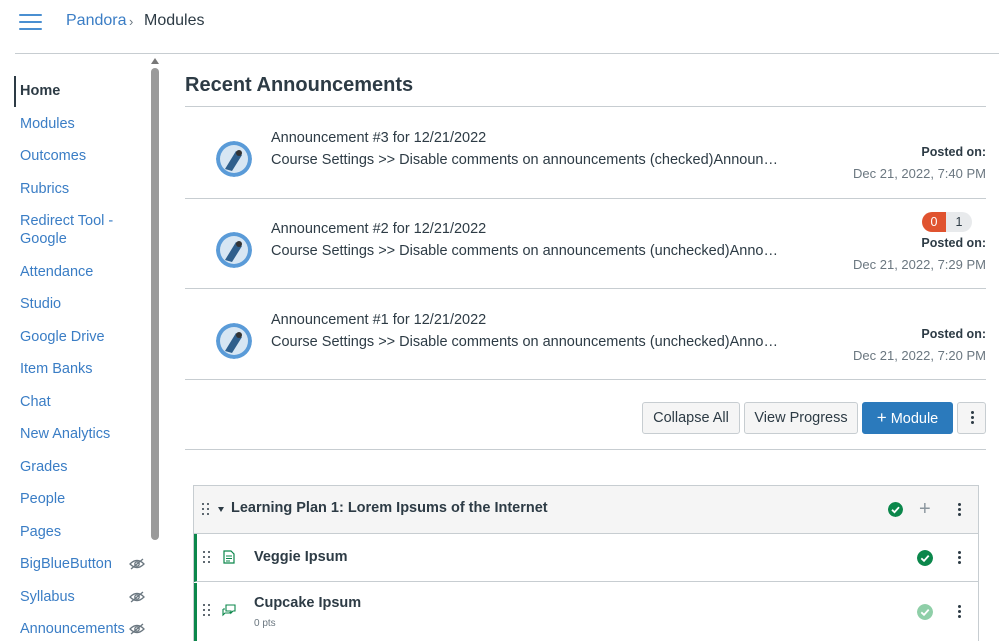 The height and width of the screenshot is (641, 999). What do you see at coordinates (959, 510) in the screenshot?
I see `module-kebab-icon` at bounding box center [959, 510].